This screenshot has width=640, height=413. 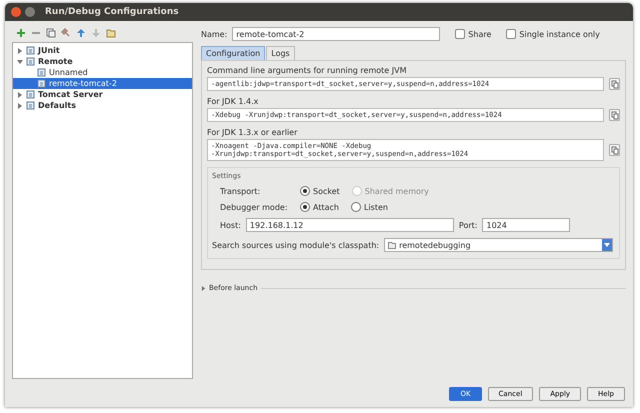 What do you see at coordinates (241, 191) in the screenshot?
I see `radio-group-label: Transport:` at bounding box center [241, 191].